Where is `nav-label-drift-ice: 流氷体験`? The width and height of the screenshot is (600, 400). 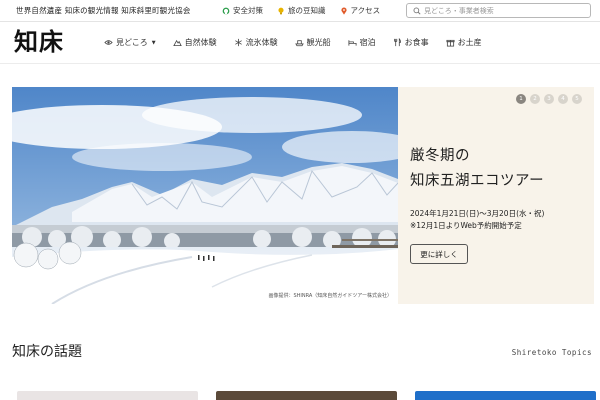
nav-label-drift-ice: 流氷体験 is located at coordinates (261, 42).